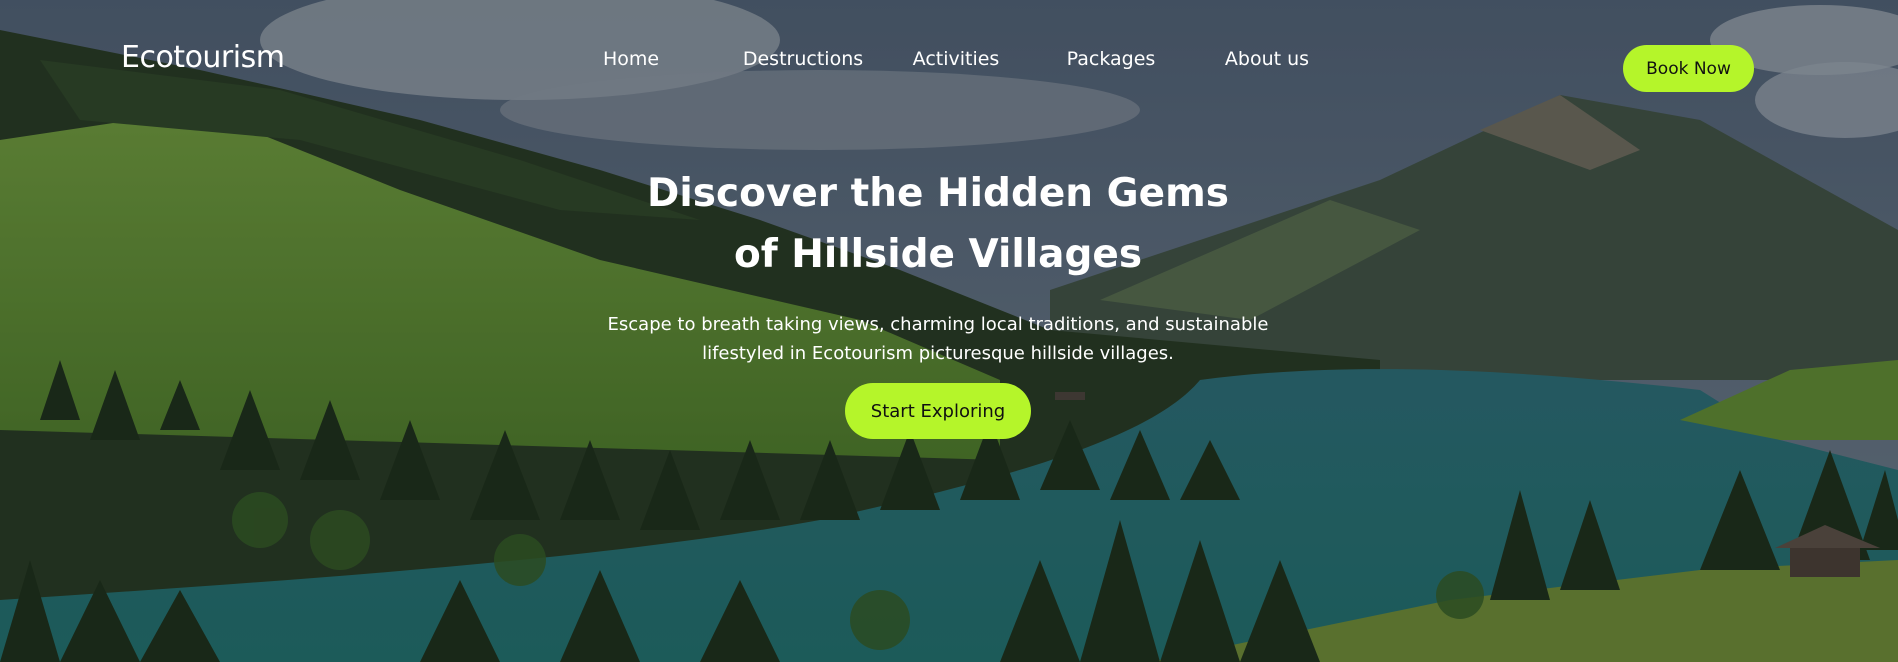 This screenshot has height=662, width=1898. I want to click on nav-item-home: Home, so click(631, 59).